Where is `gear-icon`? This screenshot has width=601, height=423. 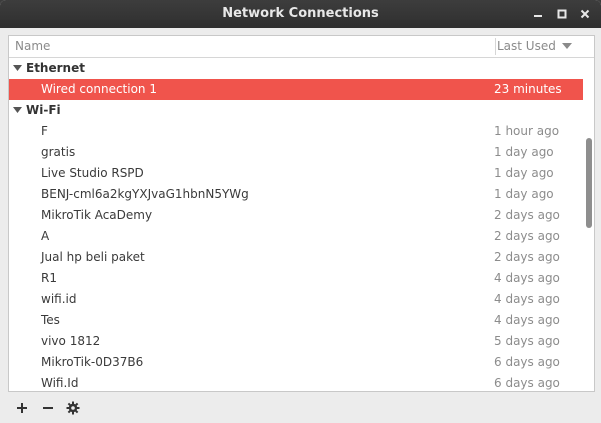 gear-icon is located at coordinates (73, 408).